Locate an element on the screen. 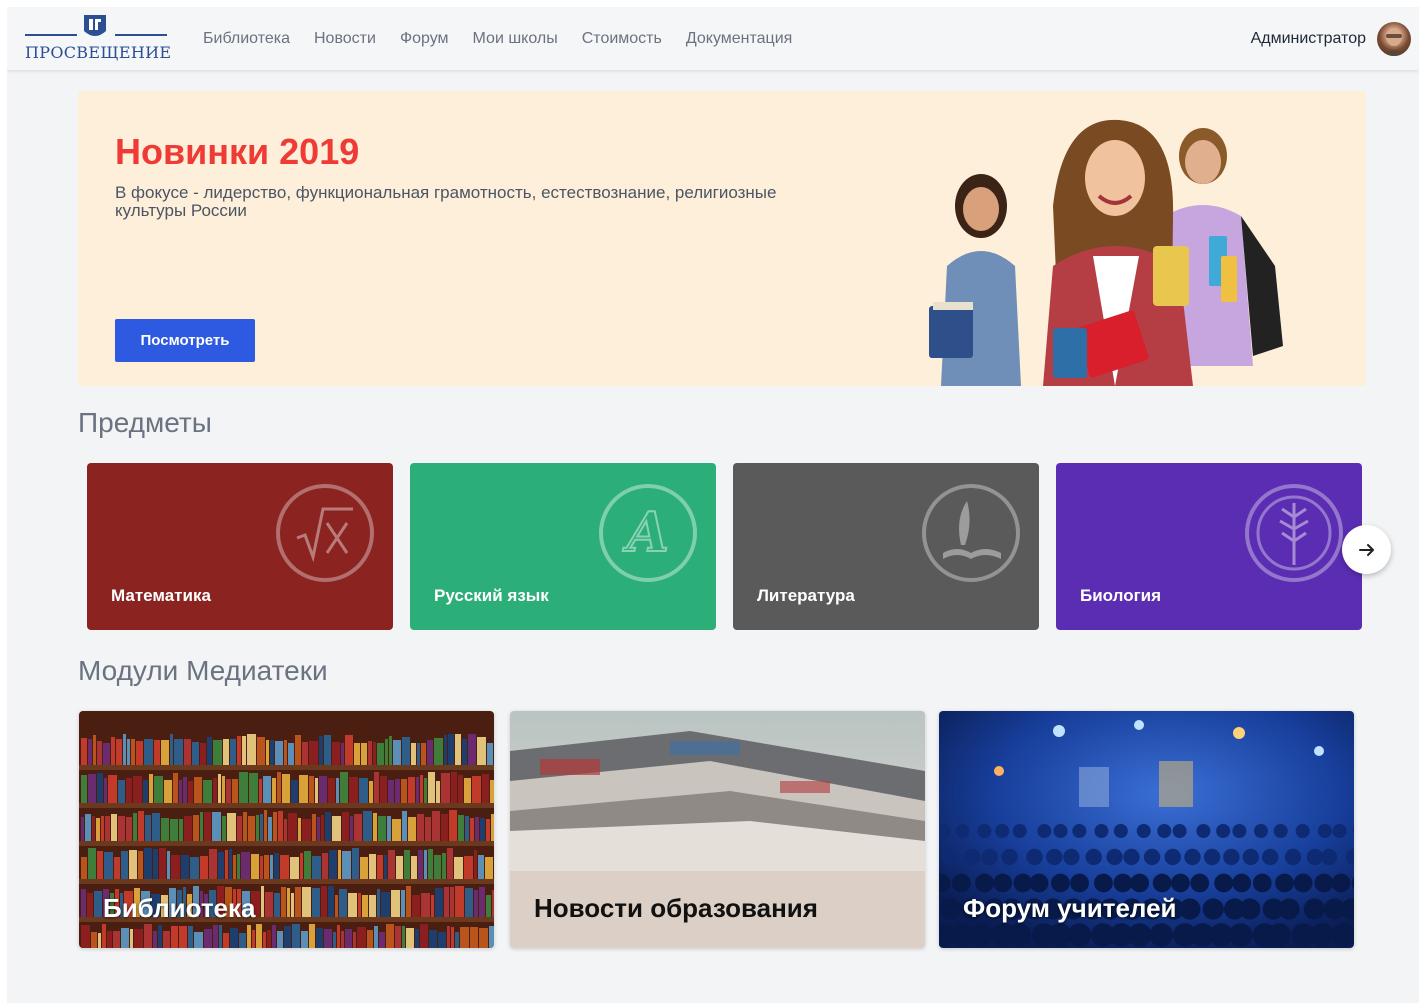  module-label-forum: Форум учителей is located at coordinates (1070, 908).